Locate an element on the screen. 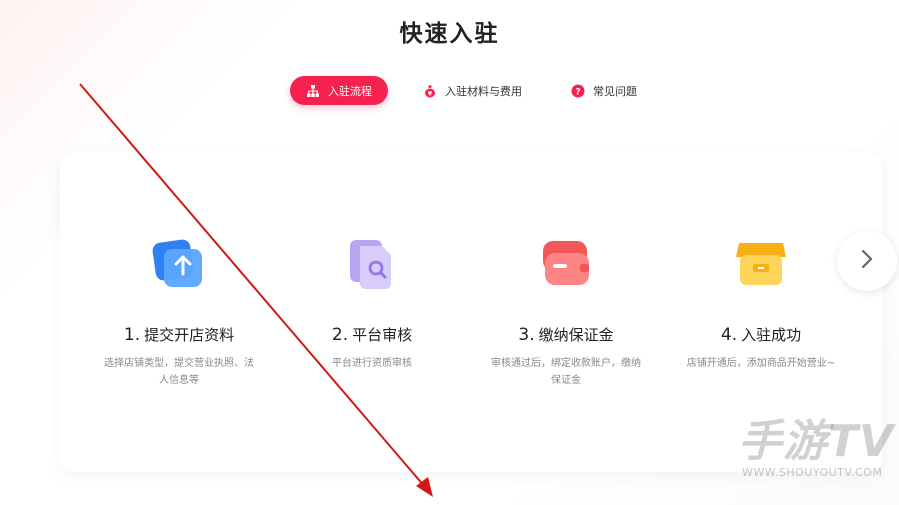  step-number: 1. is located at coordinates (132, 335).